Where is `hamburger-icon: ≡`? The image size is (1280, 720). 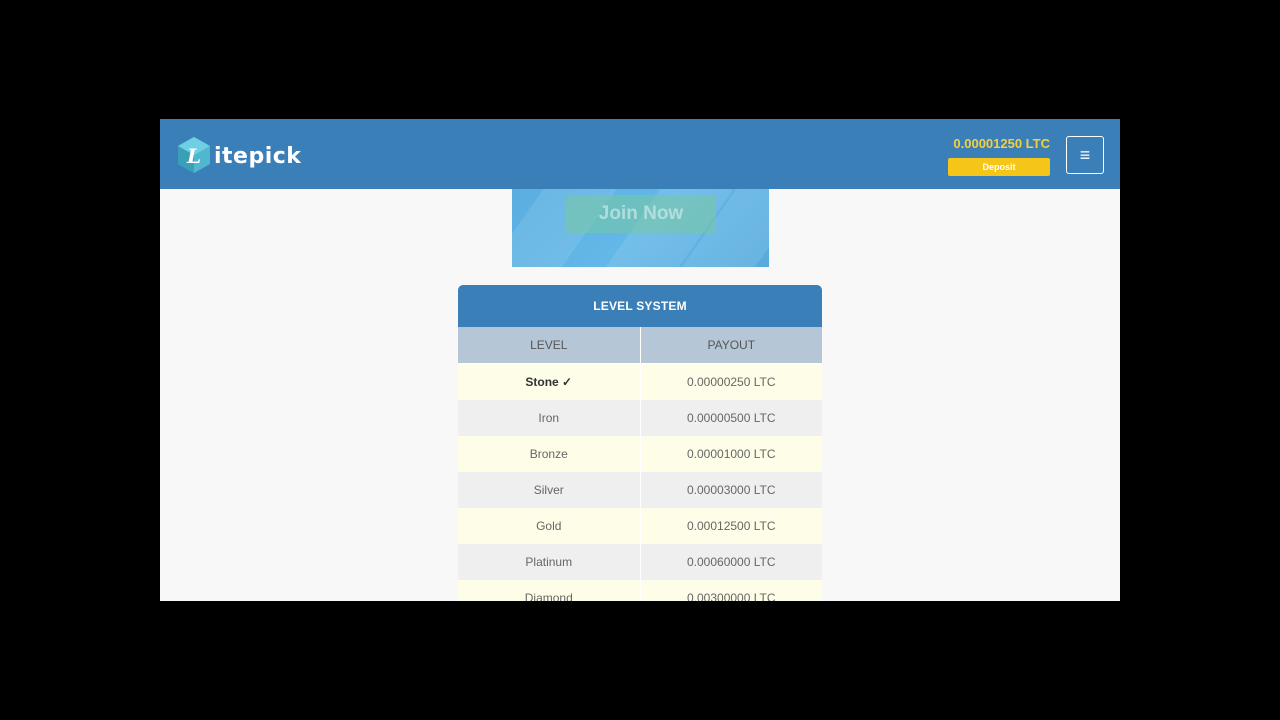 hamburger-icon: ≡ is located at coordinates (1085, 154).